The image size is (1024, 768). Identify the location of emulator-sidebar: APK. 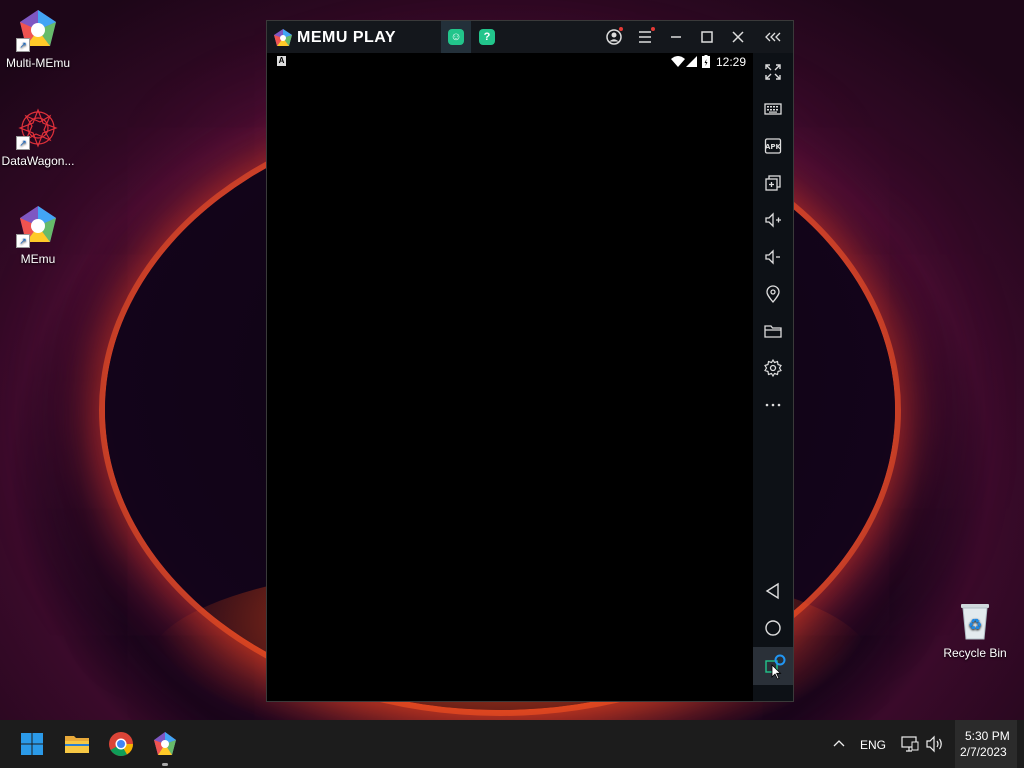
(773, 377).